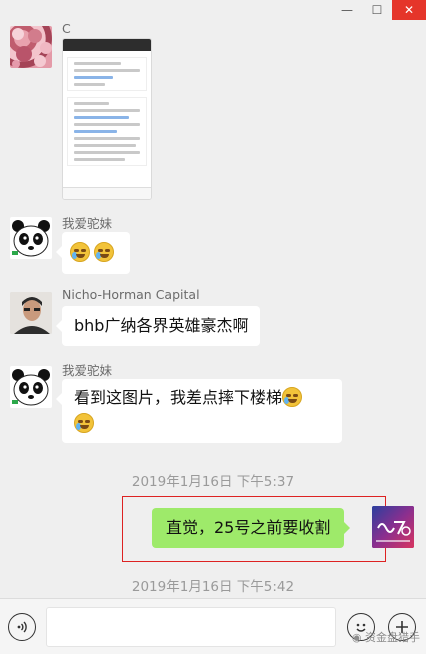 This screenshot has width=426, height=654. Describe the element at coordinates (213, 587) in the screenshot. I see `timestamp: 2019年1月16日 下午5:42` at that location.